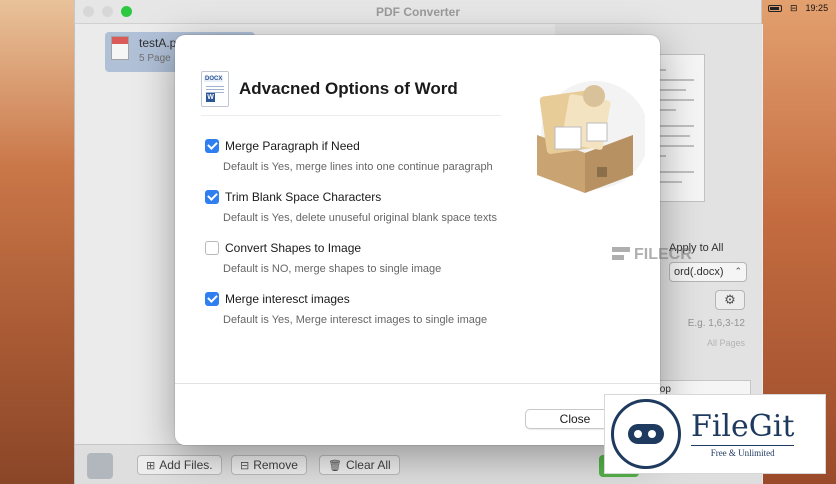  I want to click on option-label: Trim Blank Space Characters, so click(303, 197).